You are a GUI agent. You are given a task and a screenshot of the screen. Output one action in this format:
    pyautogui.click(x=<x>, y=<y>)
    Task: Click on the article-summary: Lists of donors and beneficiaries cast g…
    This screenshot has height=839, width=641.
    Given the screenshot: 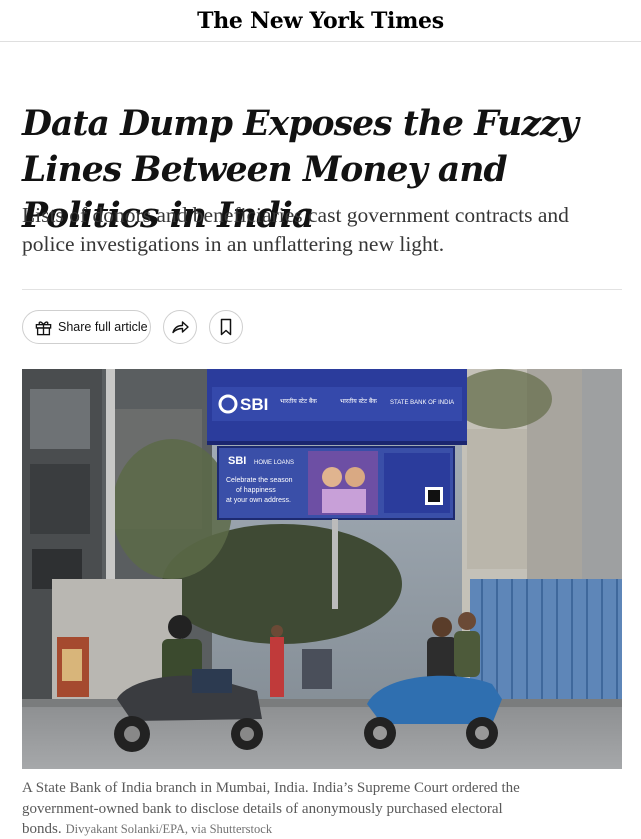 What is the action you would take?
    pyautogui.click(x=295, y=229)
    